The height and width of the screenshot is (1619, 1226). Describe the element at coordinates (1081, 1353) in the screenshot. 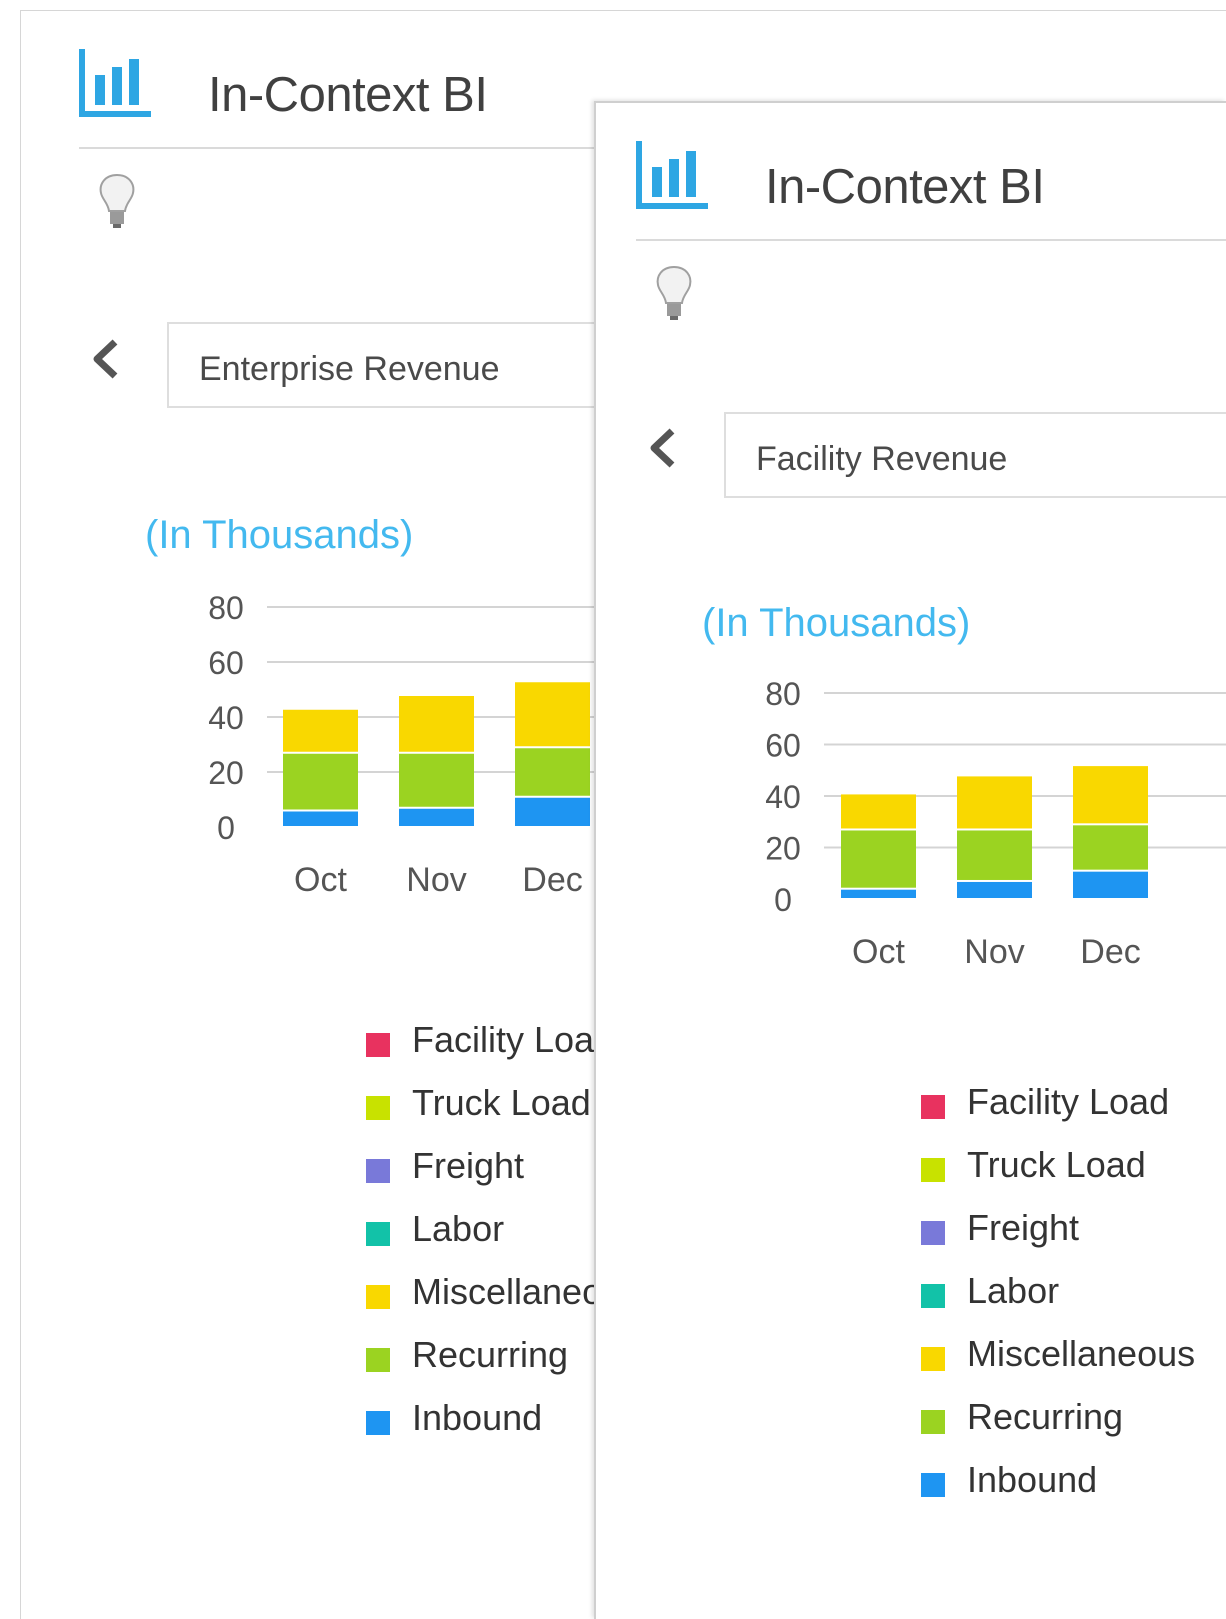

I see `legend-label: Miscellaneous` at that location.